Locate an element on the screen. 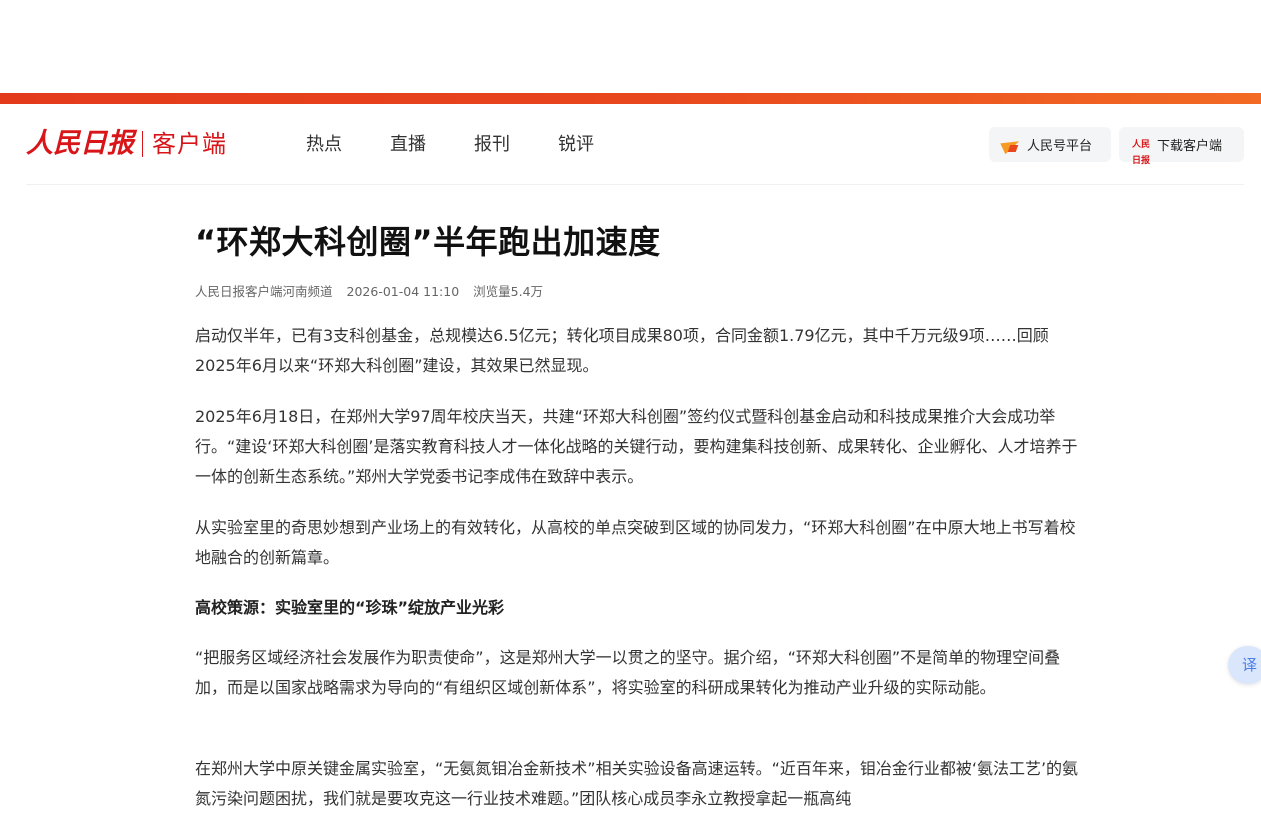  nav-item-commentary: 锐评 is located at coordinates (600, 145).